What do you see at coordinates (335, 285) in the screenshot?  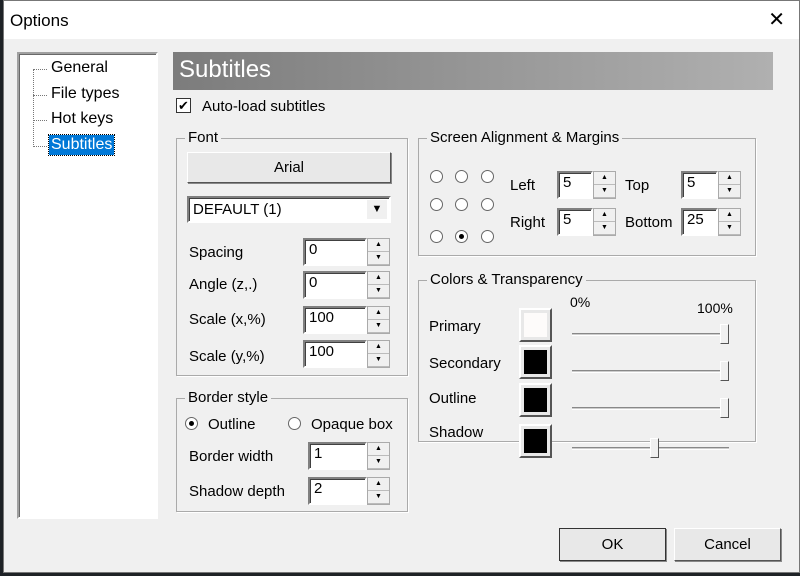 I see `angle-input: 0` at bounding box center [335, 285].